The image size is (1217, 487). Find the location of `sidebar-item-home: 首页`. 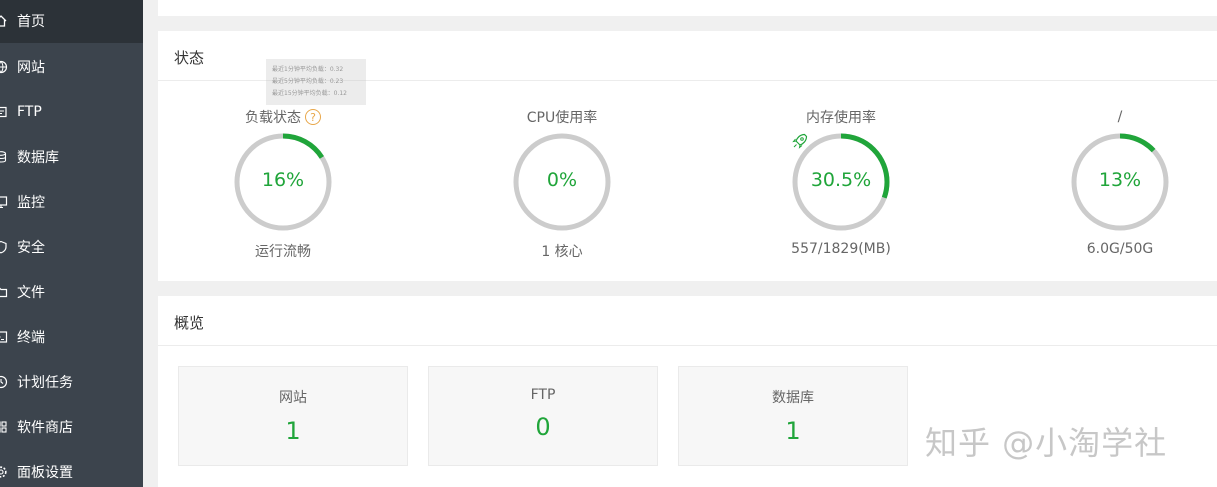

sidebar-item-home: 首页 is located at coordinates (71, 21).